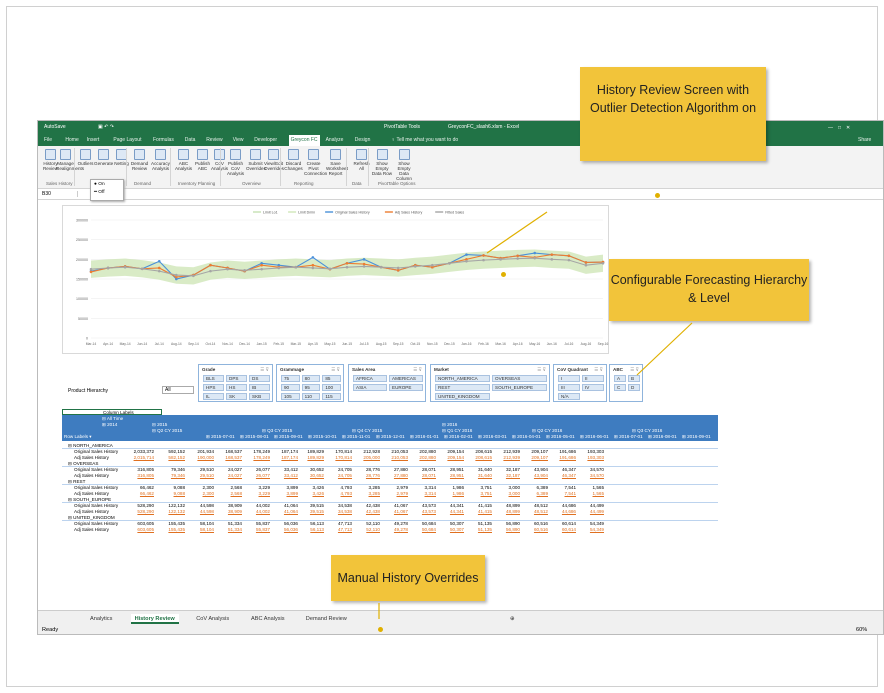 The width and height of the screenshot is (884, 693). I want to click on outliers-off-option: ━ Off, so click(107, 192).